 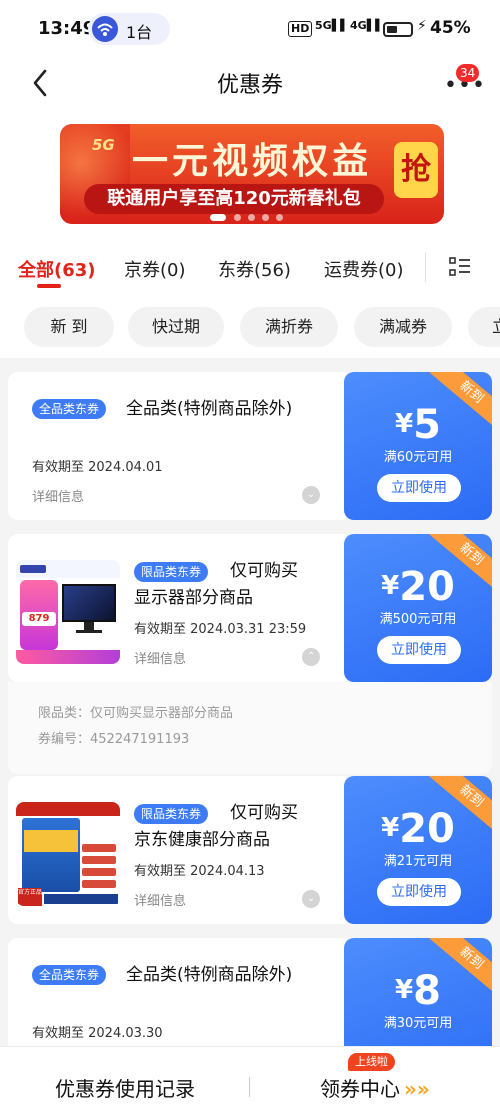 I want to click on product-thumbnail-health: 官方正品, so click(x=68, y=854).